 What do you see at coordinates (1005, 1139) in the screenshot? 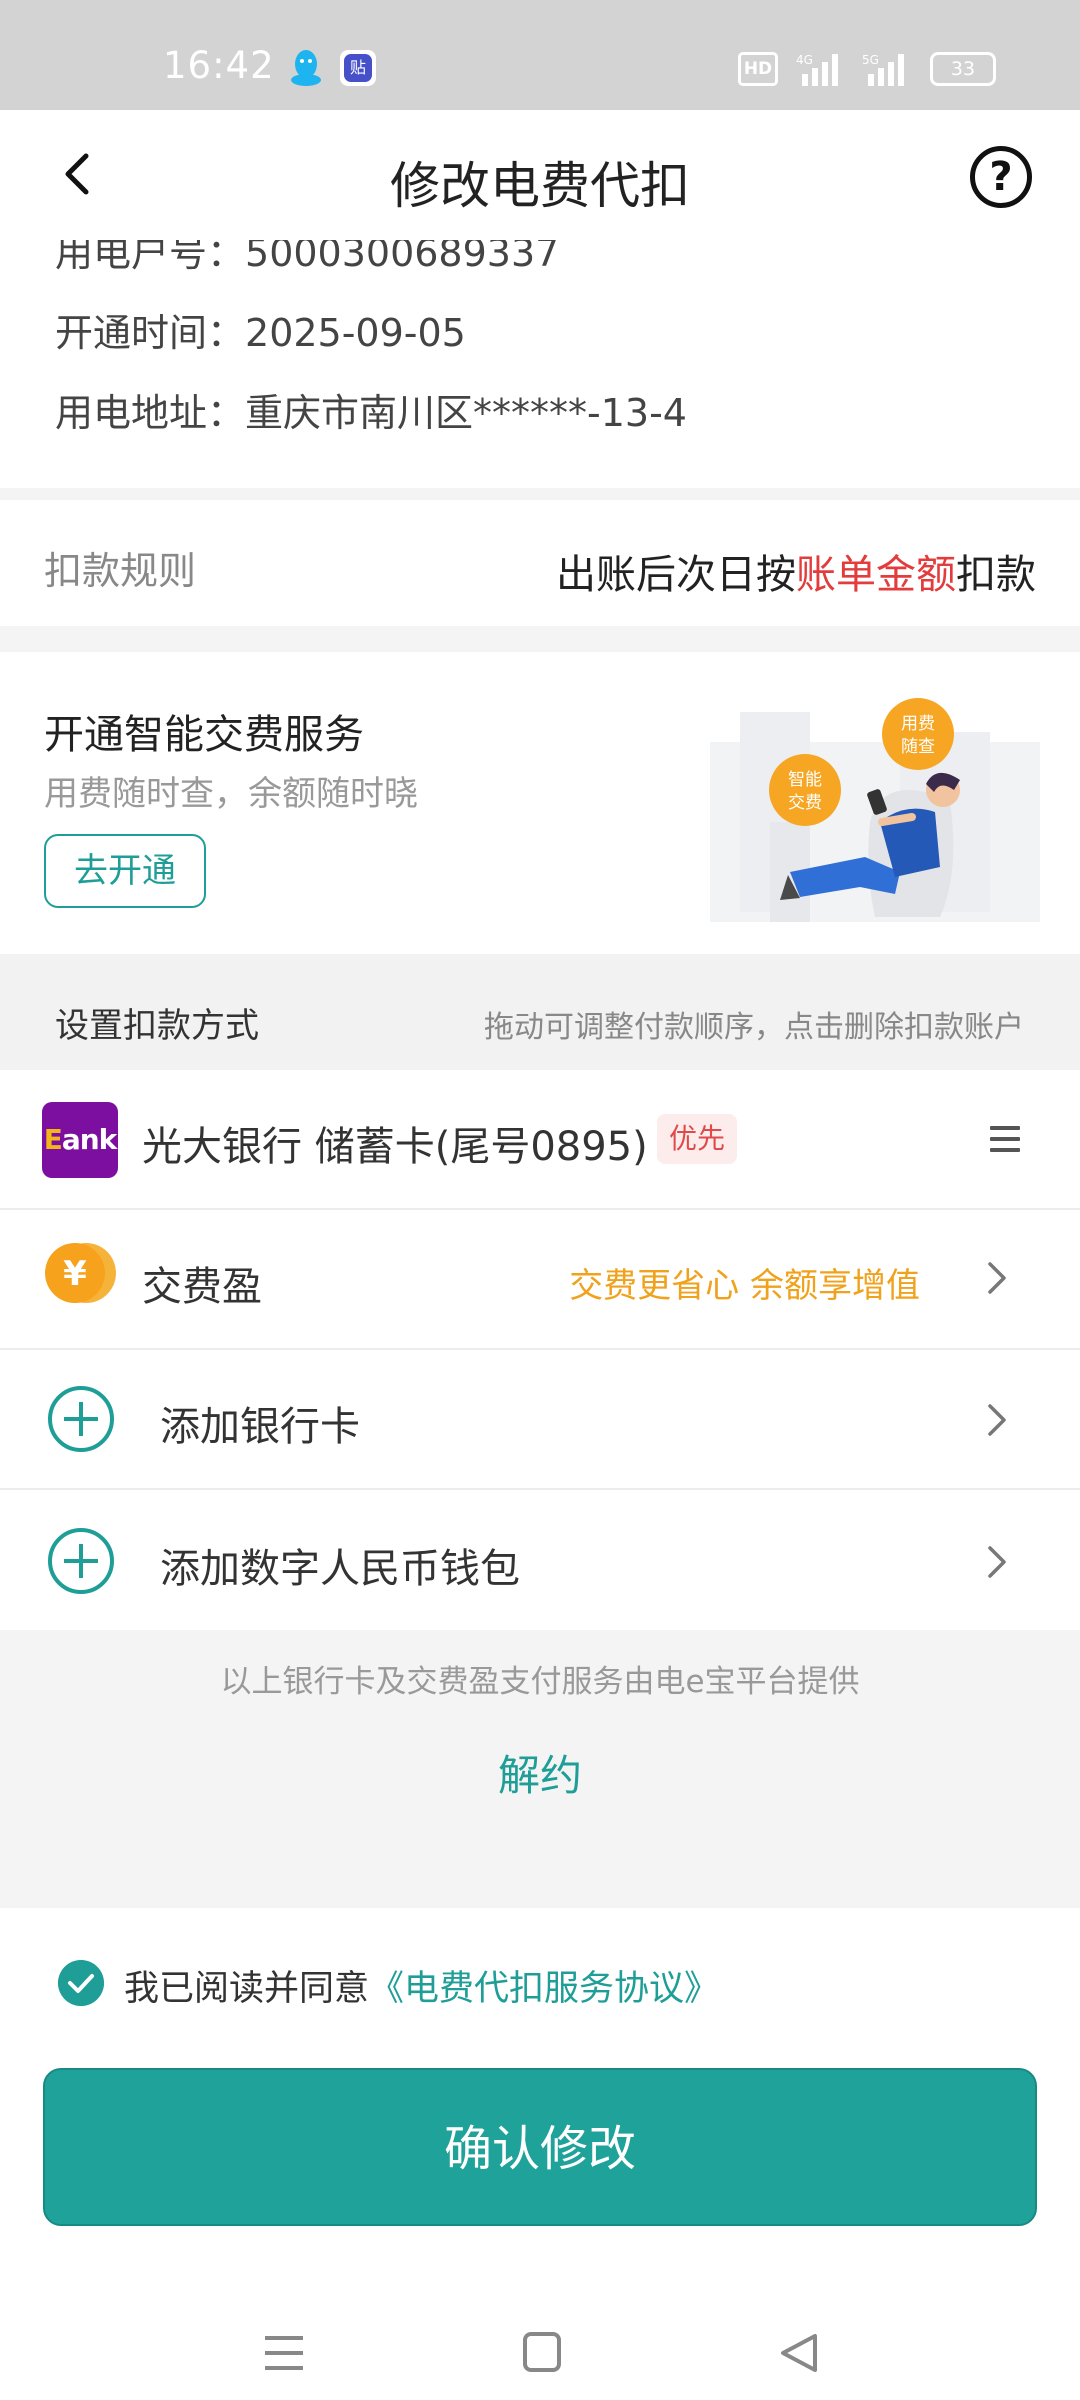
I see `drag-handle-icon` at bounding box center [1005, 1139].